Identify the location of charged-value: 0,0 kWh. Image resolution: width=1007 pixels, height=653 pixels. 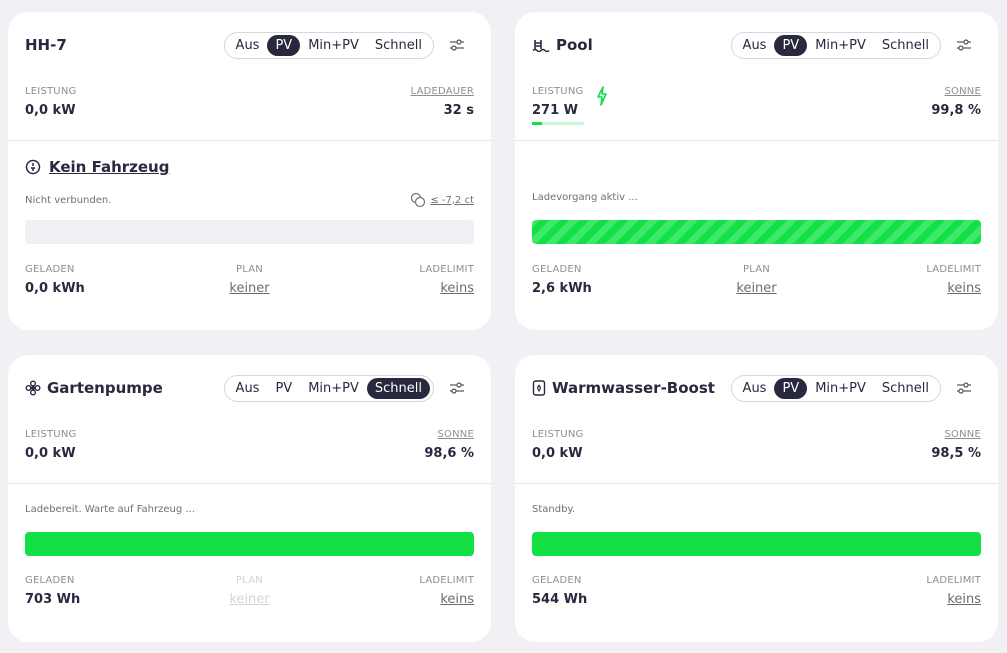
(55, 288).